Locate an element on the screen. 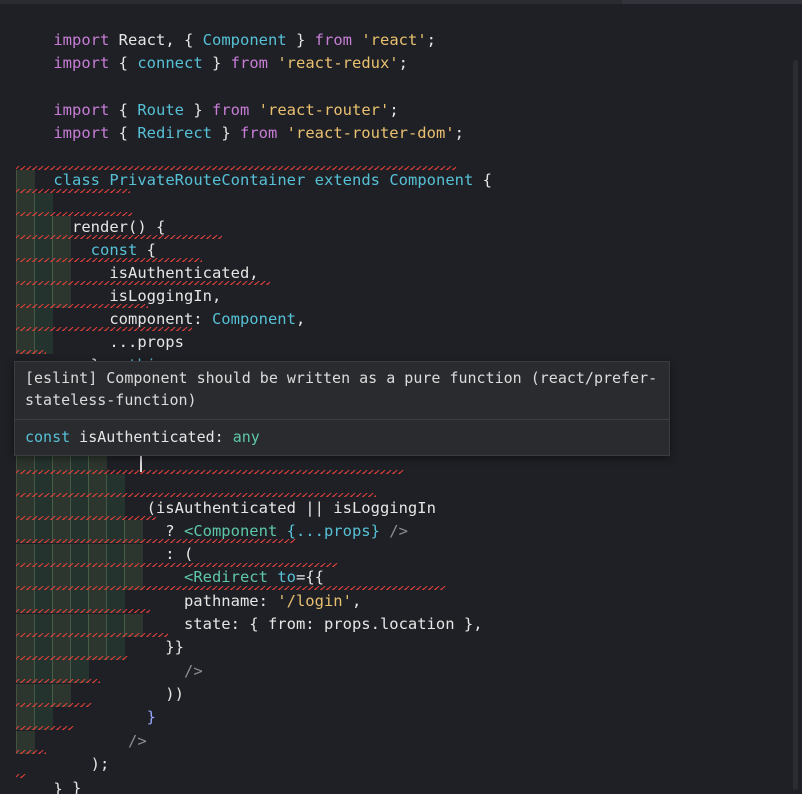 The height and width of the screenshot is (794, 802). vertical-scrollbar is located at coordinates (795, 425).